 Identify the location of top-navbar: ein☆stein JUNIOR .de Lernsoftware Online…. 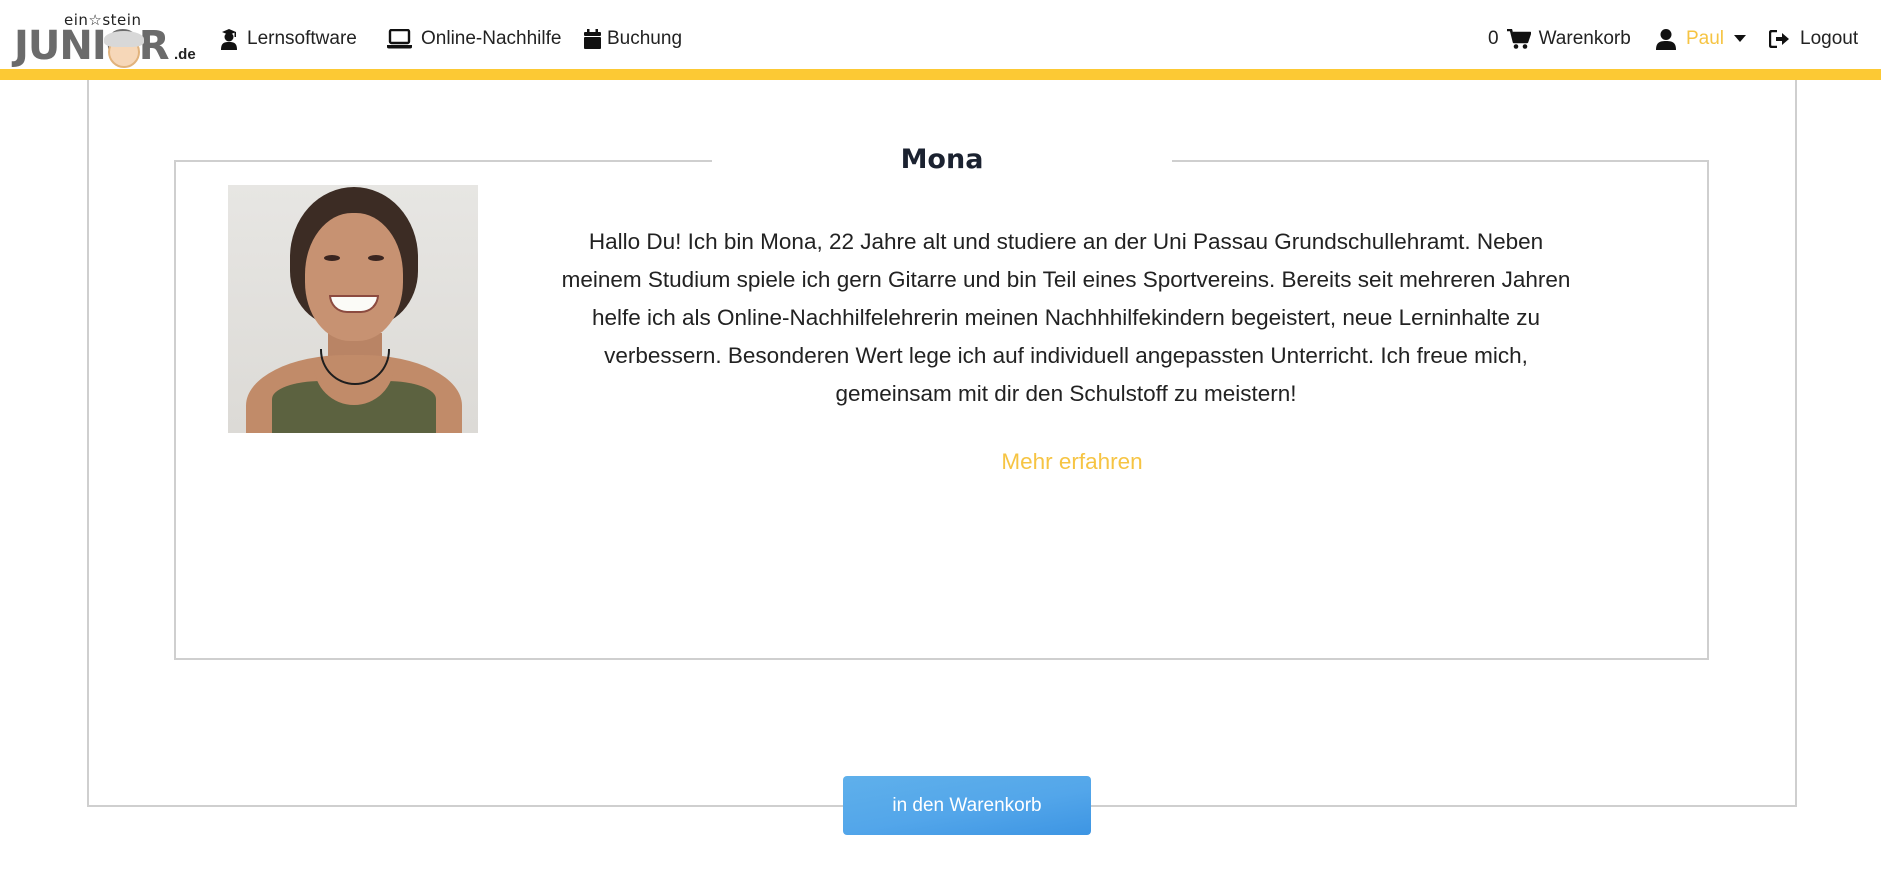
(940, 40).